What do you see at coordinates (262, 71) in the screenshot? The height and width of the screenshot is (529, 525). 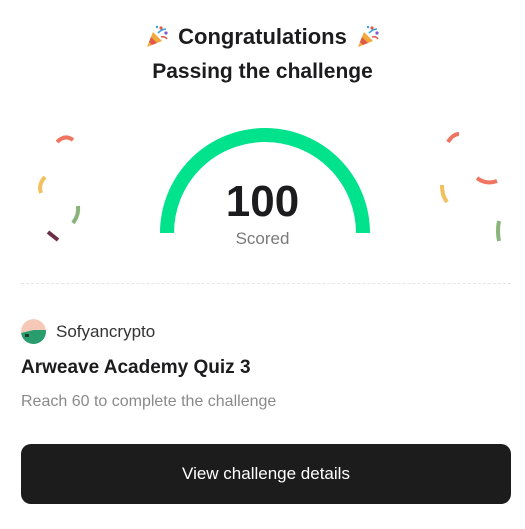 I see `page-subtitle: Passing the challenge` at bounding box center [262, 71].